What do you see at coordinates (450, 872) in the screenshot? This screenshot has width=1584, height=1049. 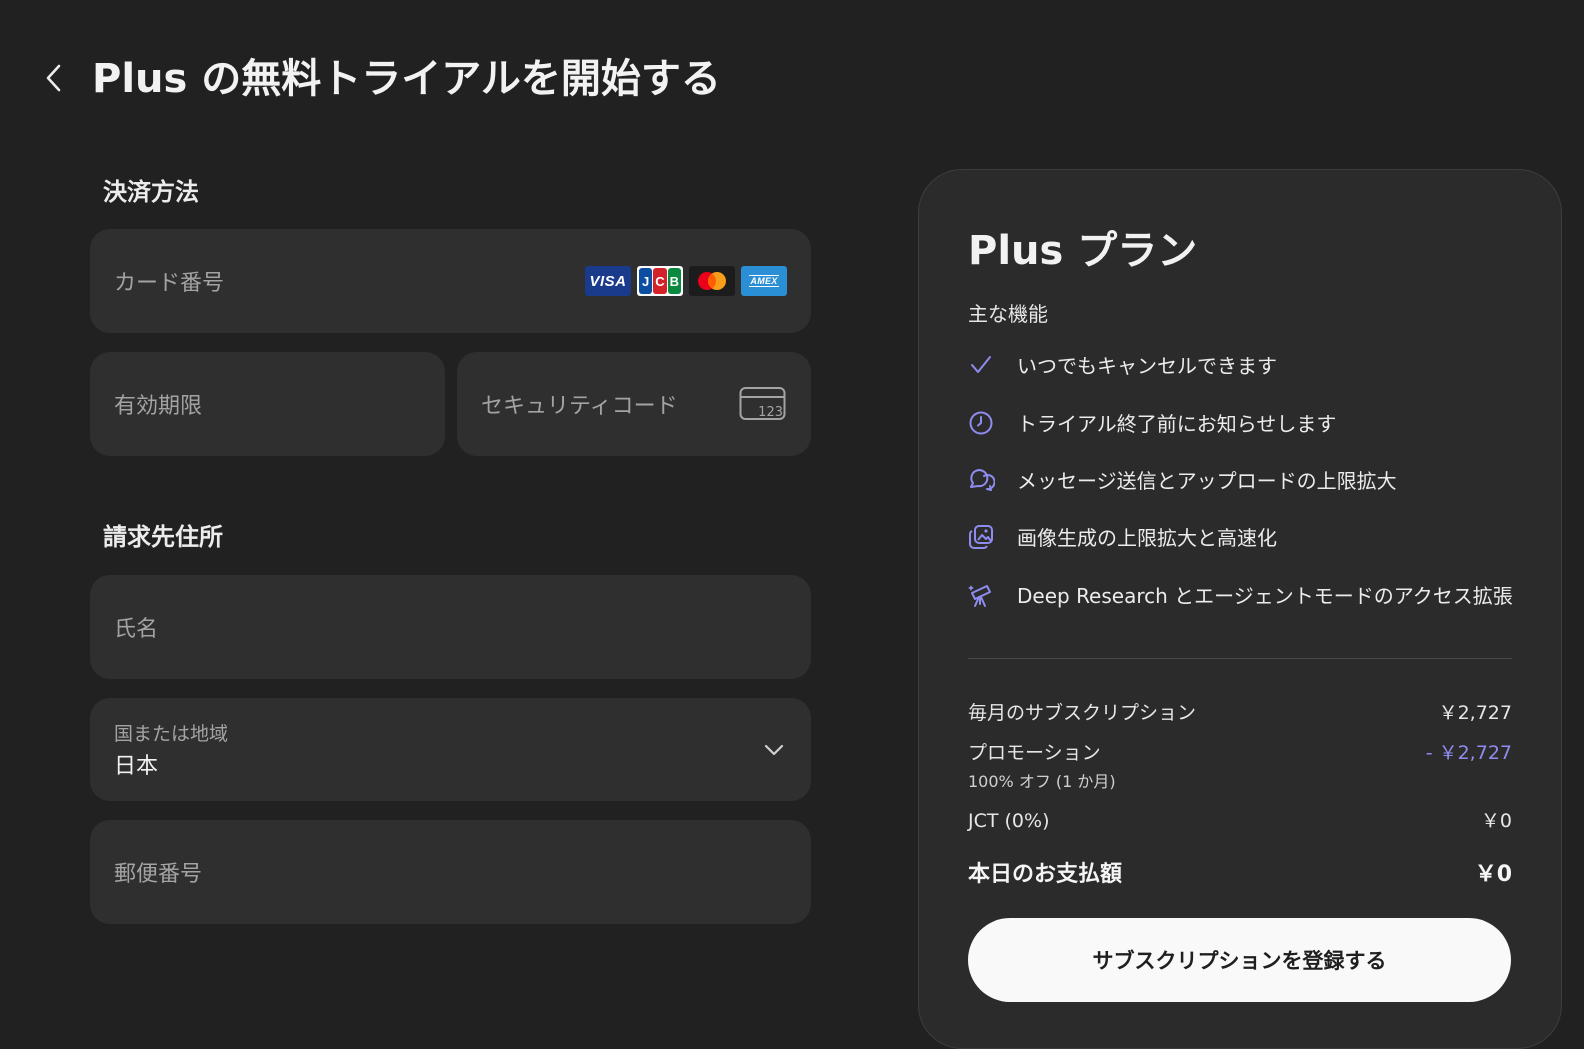 I see `postal-code-field: 郵便番号` at bounding box center [450, 872].